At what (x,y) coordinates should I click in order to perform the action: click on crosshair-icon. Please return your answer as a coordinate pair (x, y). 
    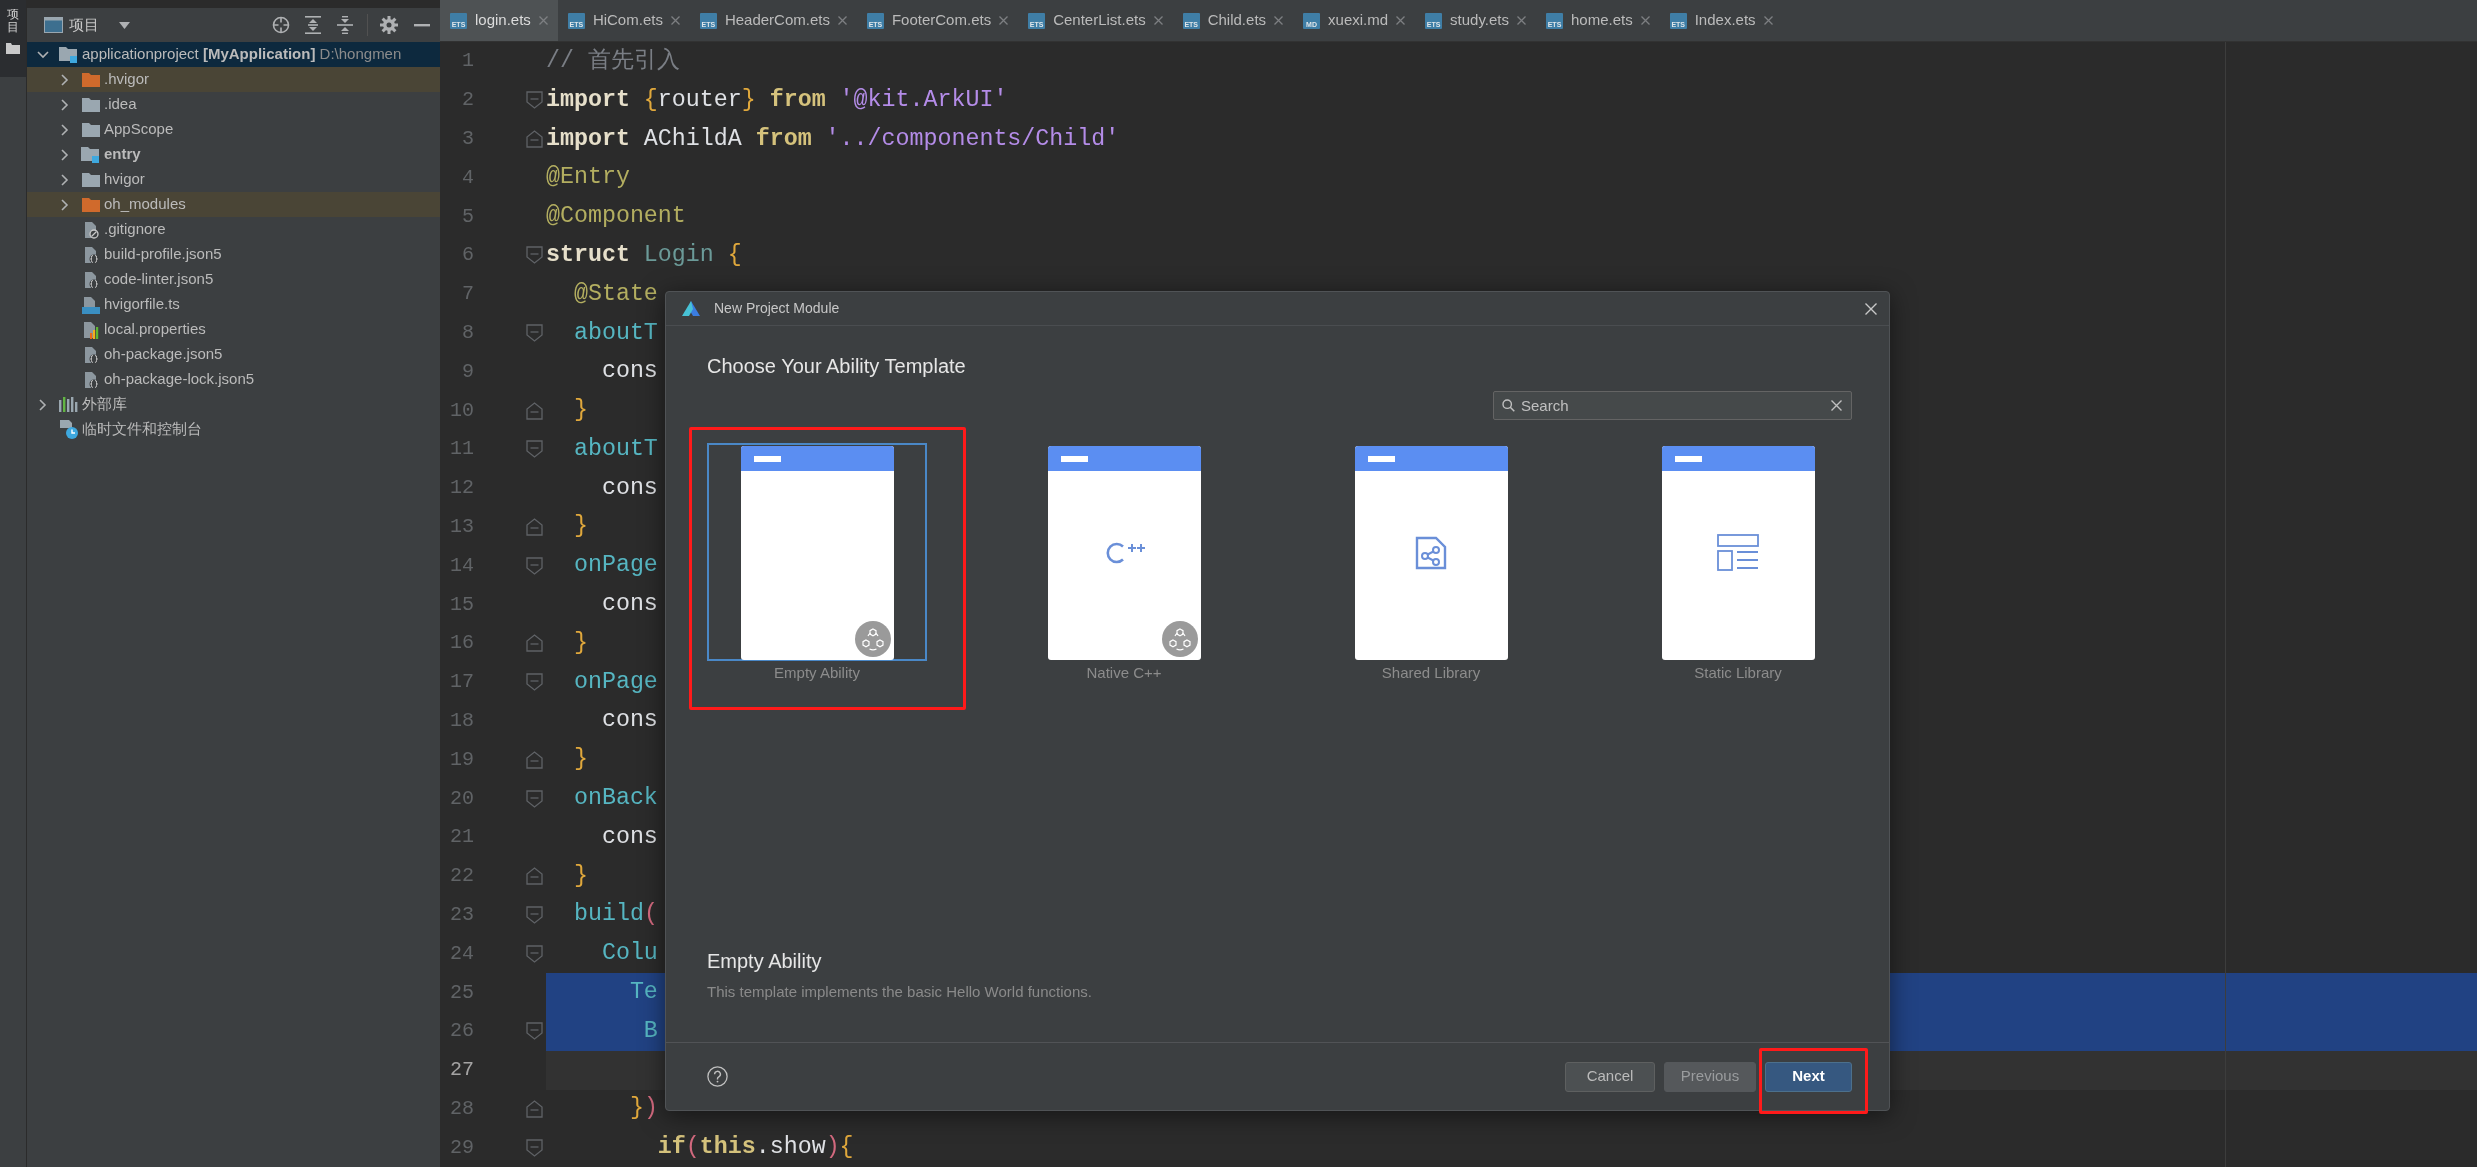
    Looking at the image, I should click on (281, 25).